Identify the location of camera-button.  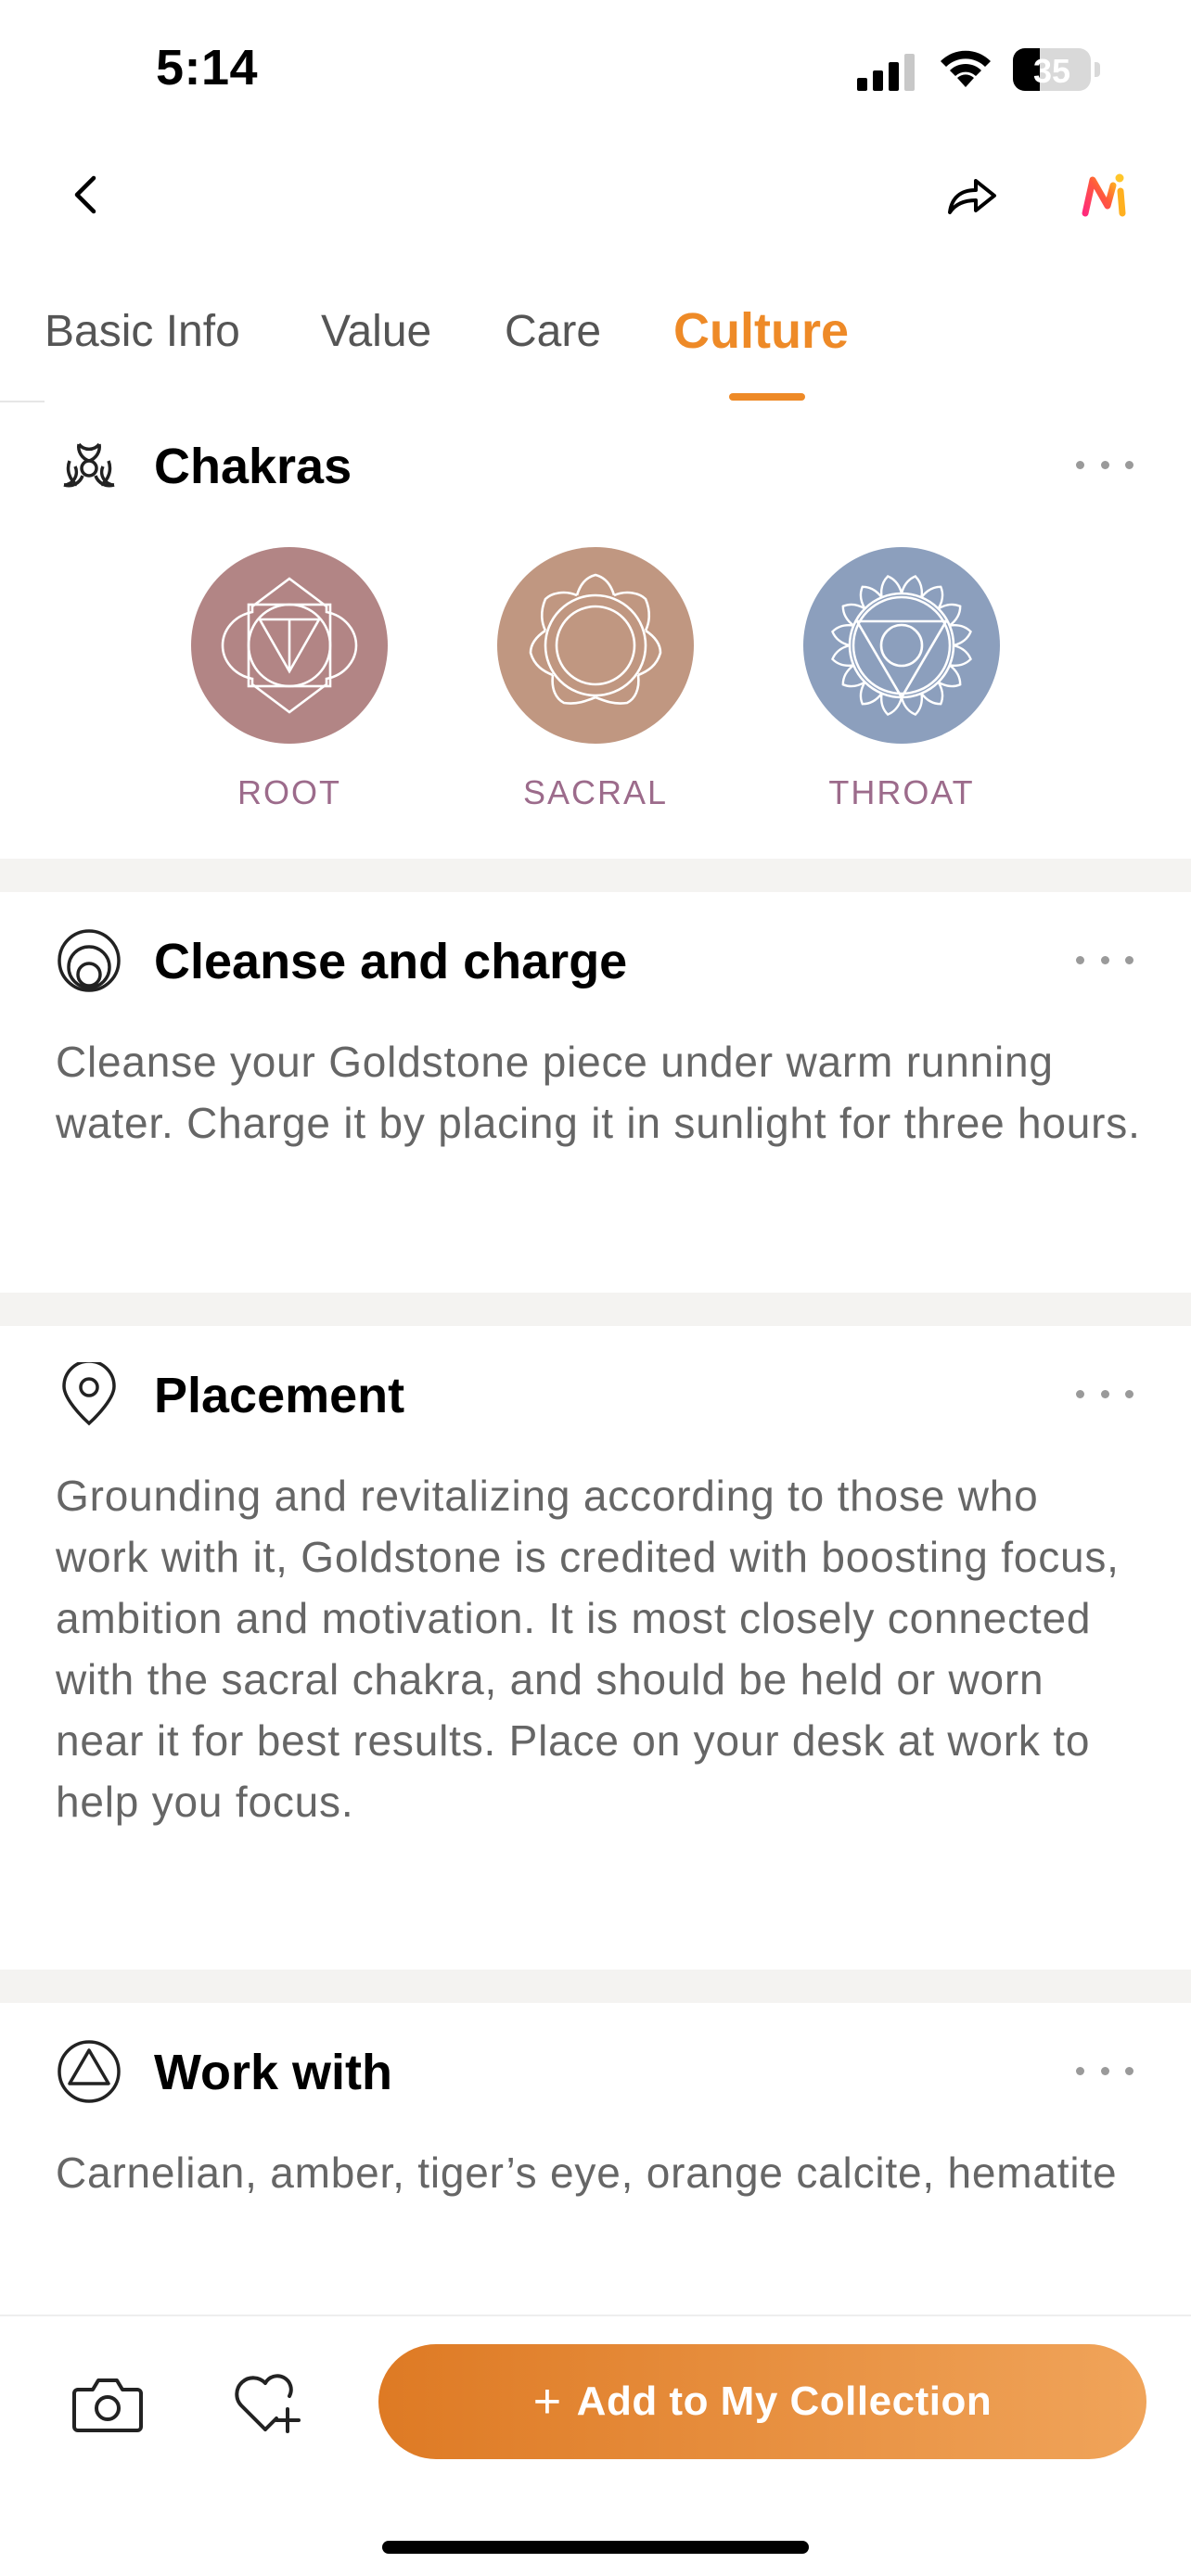
(108, 2404).